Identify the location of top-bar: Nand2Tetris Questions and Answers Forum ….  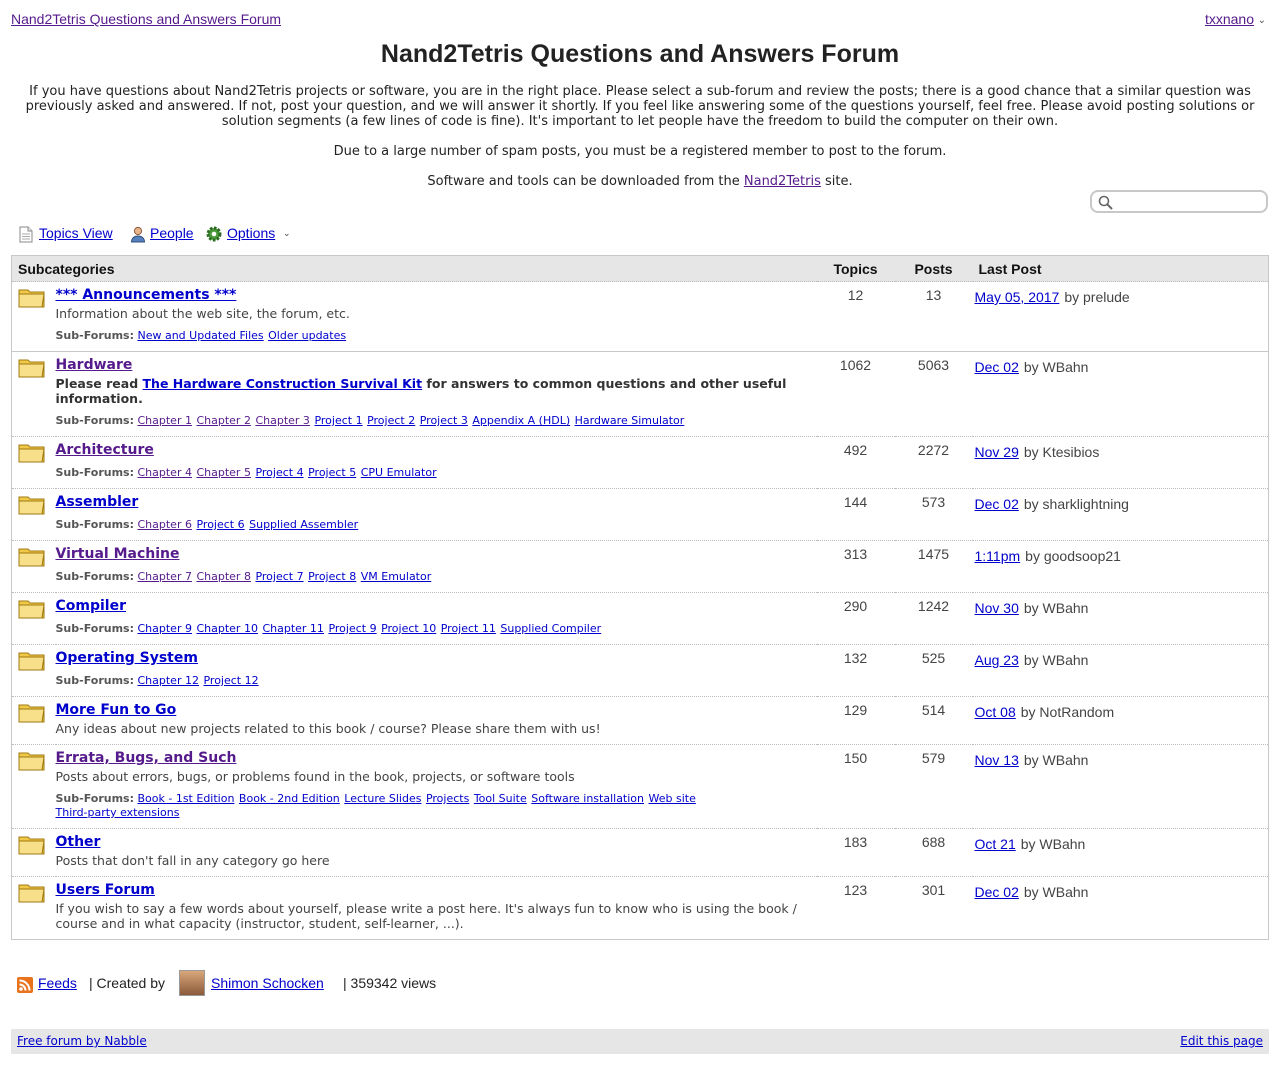
(638, 21).